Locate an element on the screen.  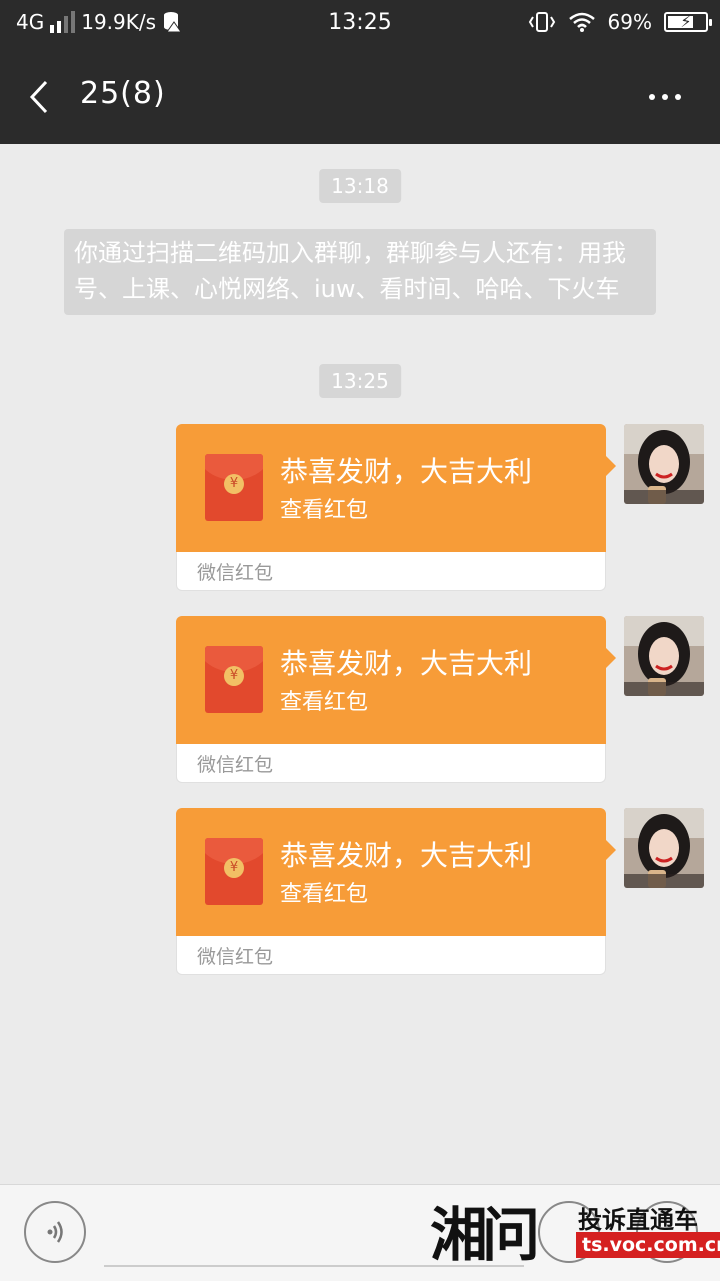
back-button is located at coordinates (44, 97).